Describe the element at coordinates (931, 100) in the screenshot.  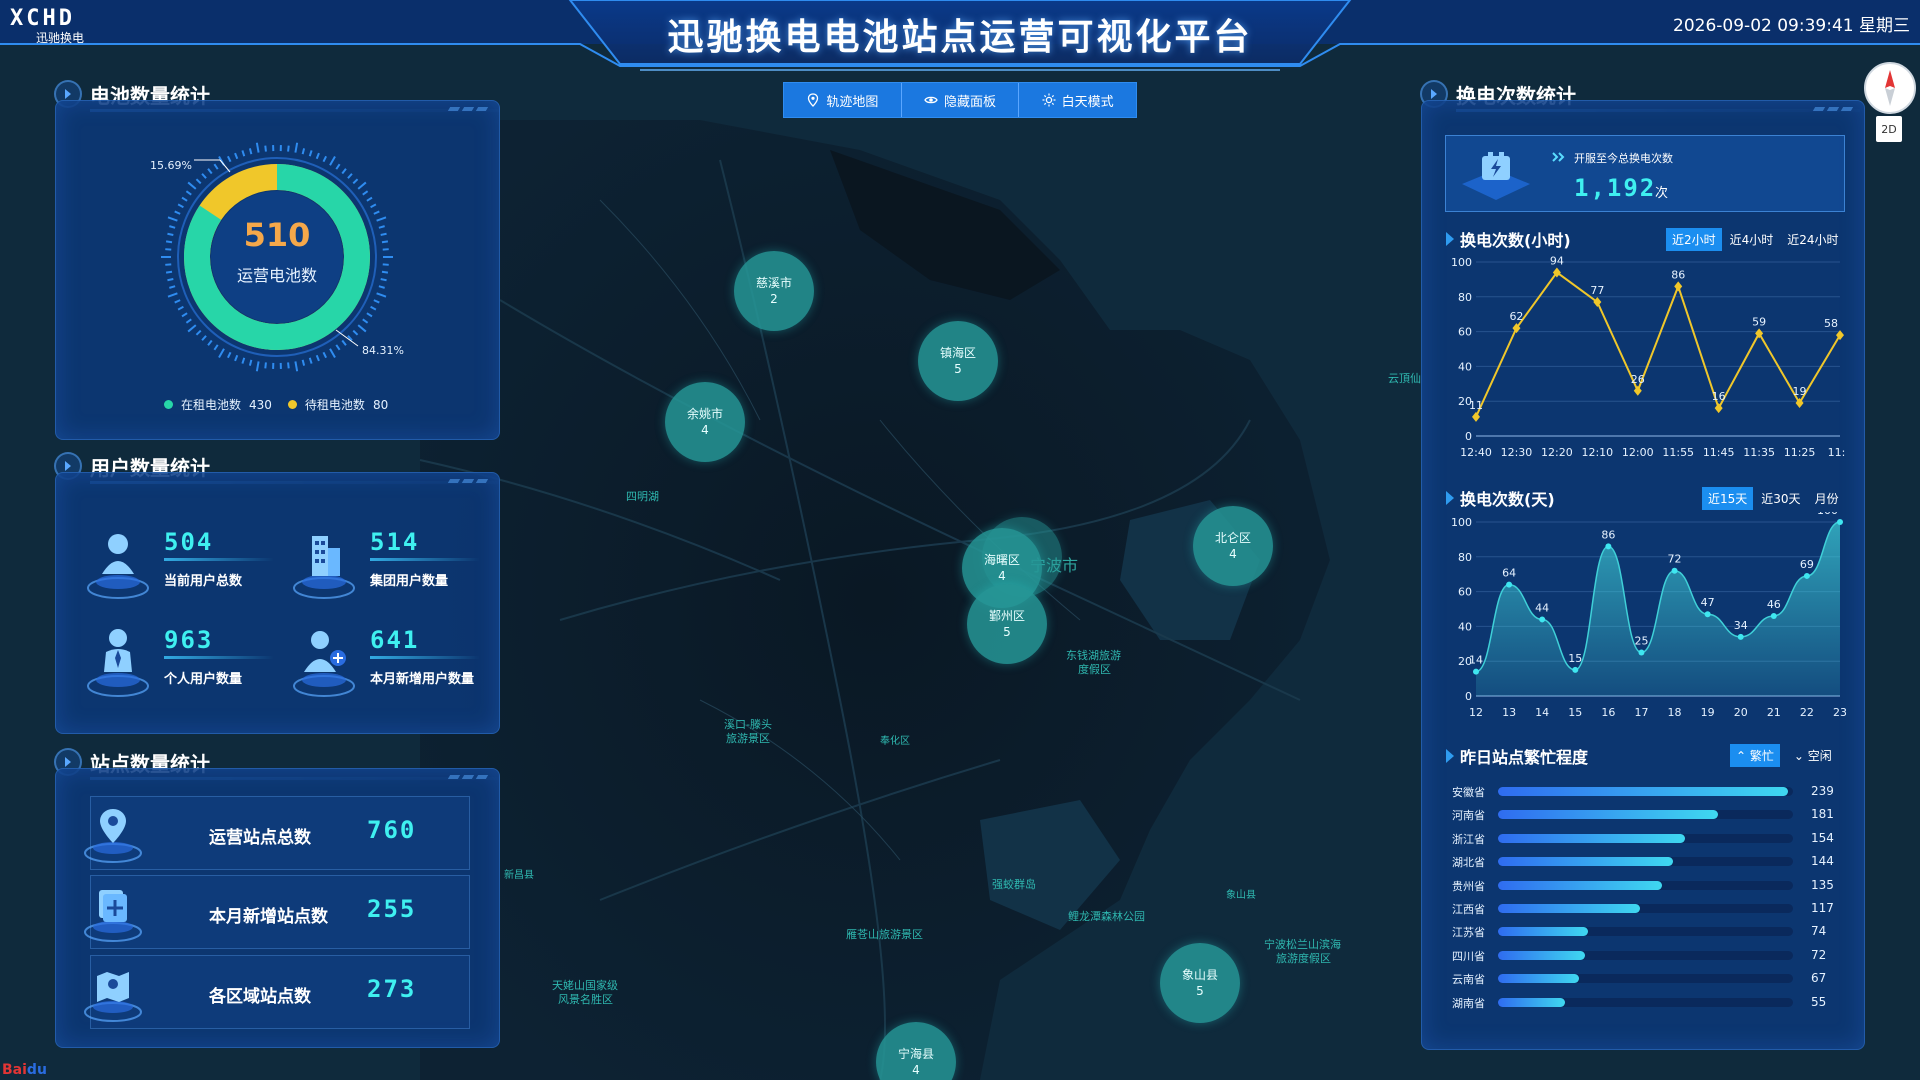
I see `eye-icon` at that location.